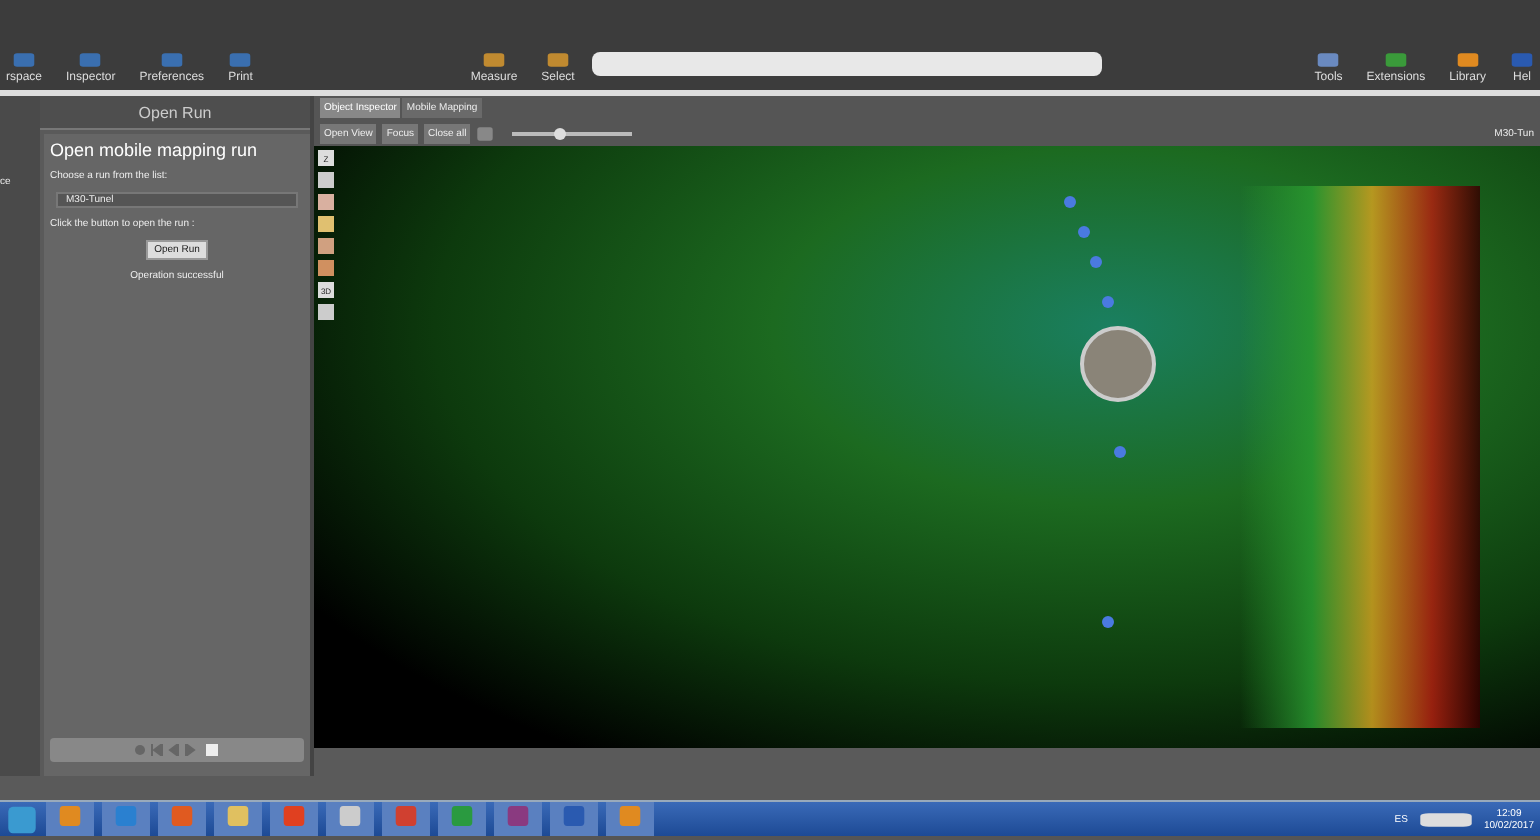 The image size is (1540, 840). Describe the element at coordinates (1118, 364) in the screenshot. I see `photo-placeholder` at that location.